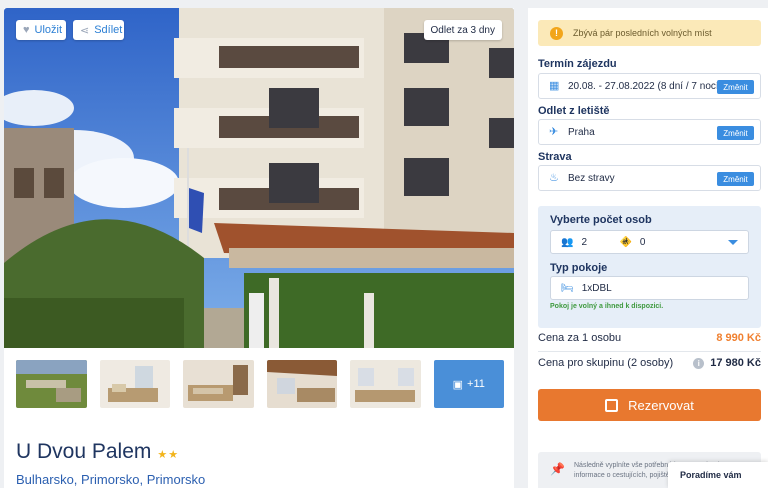 Image resolution: width=768 pixels, height=488 pixels. Describe the element at coordinates (642, 242) in the screenshot. I see `children-count: 0` at that location.